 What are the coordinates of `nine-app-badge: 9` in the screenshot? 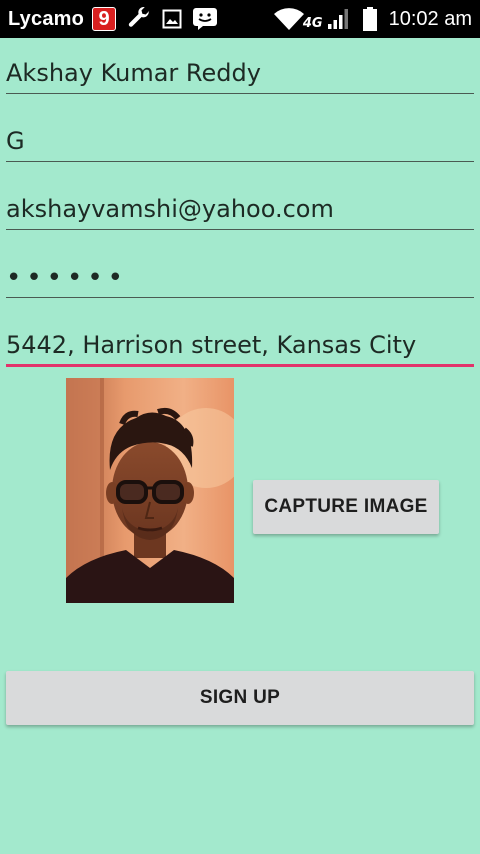 It's located at (104, 19).